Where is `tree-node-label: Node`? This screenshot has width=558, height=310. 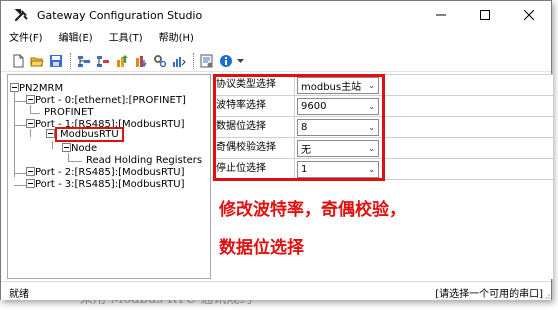 tree-node-label: Node is located at coordinates (84, 148).